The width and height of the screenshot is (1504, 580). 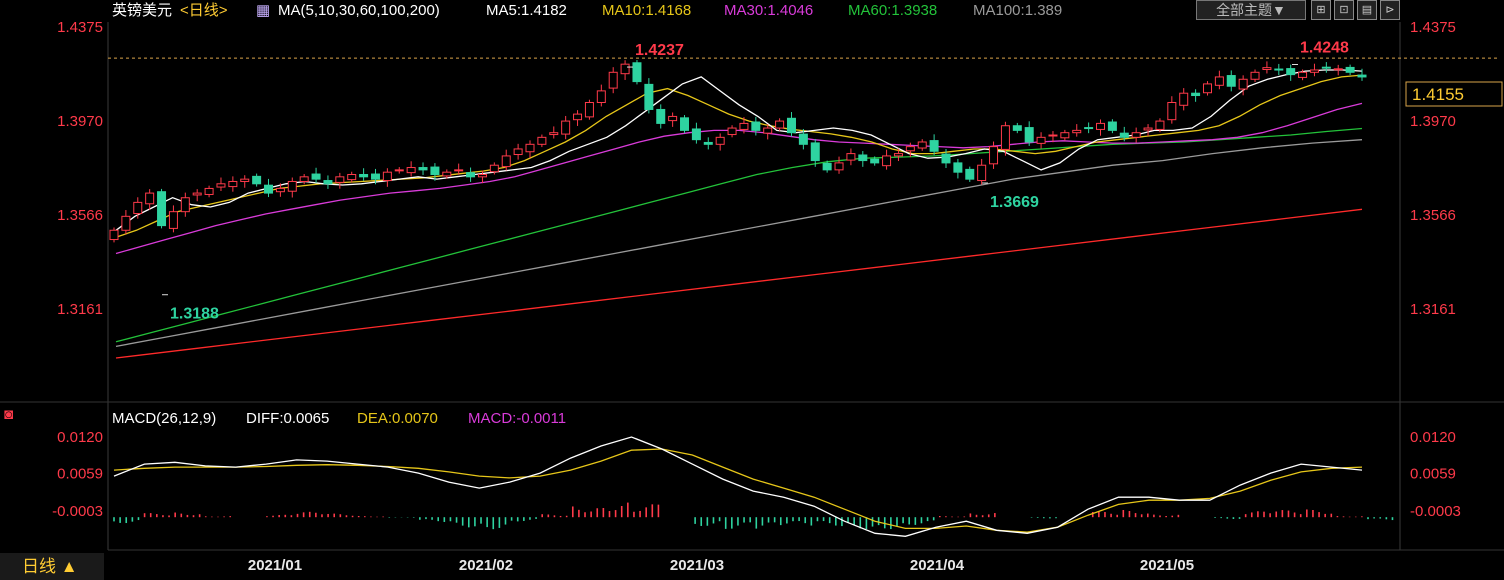 I want to click on ma30-value: MA30:1.4046, so click(x=769, y=10).